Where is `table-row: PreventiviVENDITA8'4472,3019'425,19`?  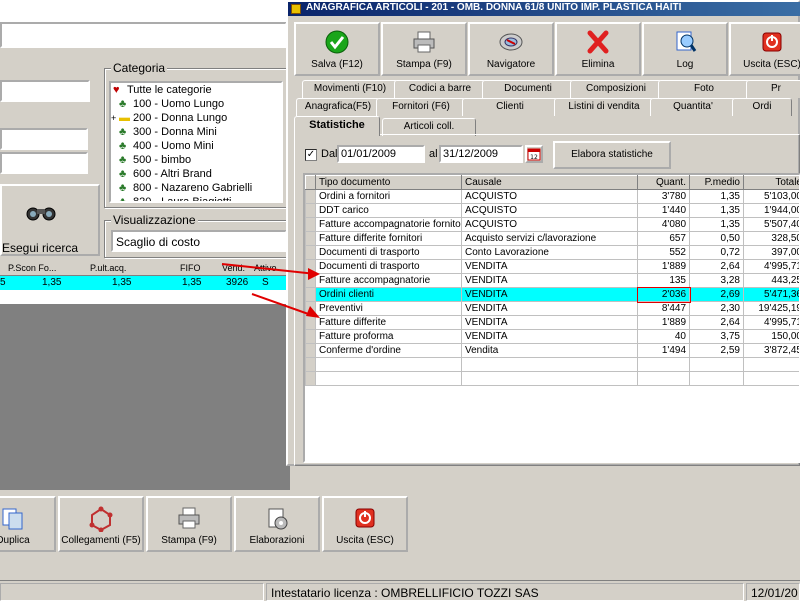
table-row: PreventiviVENDITA8'4472,3019'425,19 is located at coordinates (553, 309).